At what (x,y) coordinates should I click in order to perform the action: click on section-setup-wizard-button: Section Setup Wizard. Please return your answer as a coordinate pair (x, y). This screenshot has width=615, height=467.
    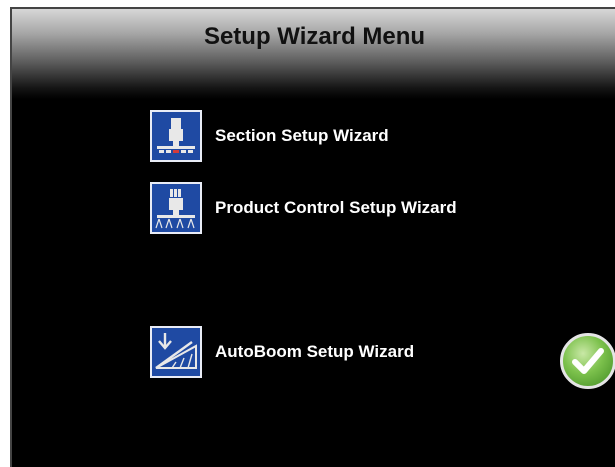
    Looking at the image, I should click on (269, 136).